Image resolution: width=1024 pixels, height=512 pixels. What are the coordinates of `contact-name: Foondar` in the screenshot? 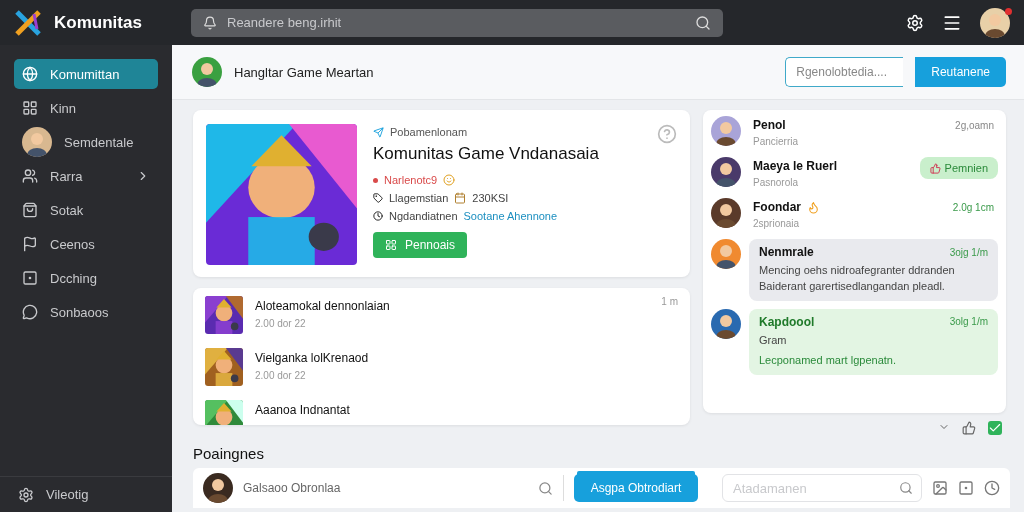 It's located at (777, 207).